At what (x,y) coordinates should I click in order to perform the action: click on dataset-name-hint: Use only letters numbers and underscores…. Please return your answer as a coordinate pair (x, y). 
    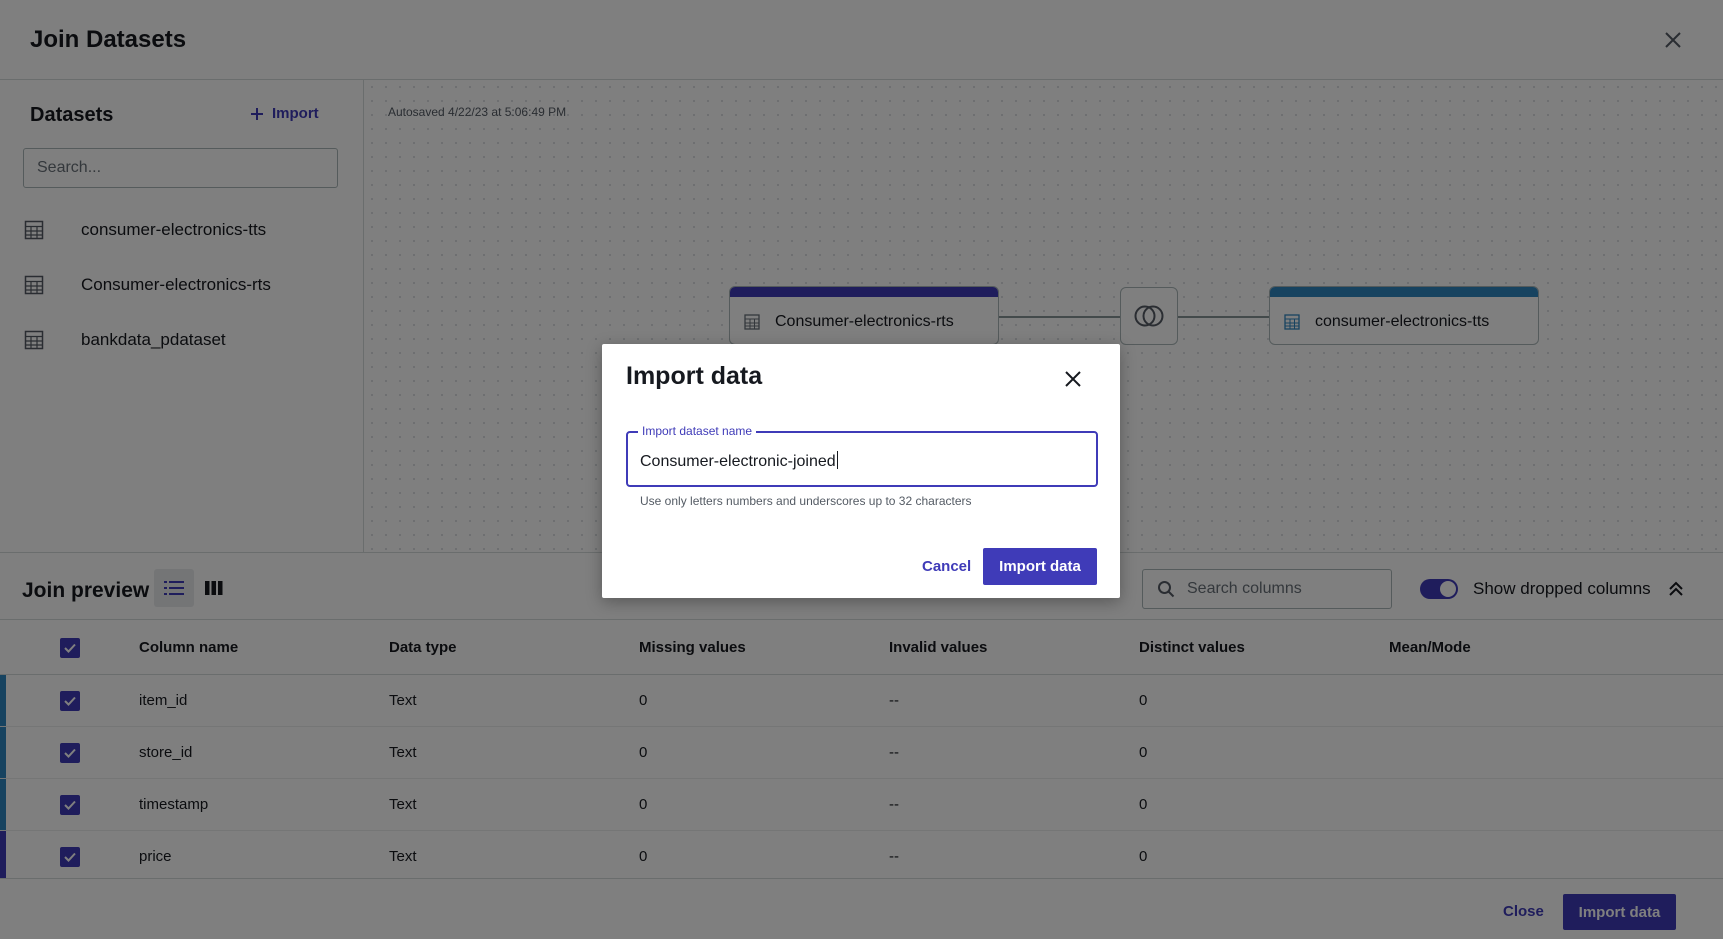
    Looking at the image, I should click on (806, 501).